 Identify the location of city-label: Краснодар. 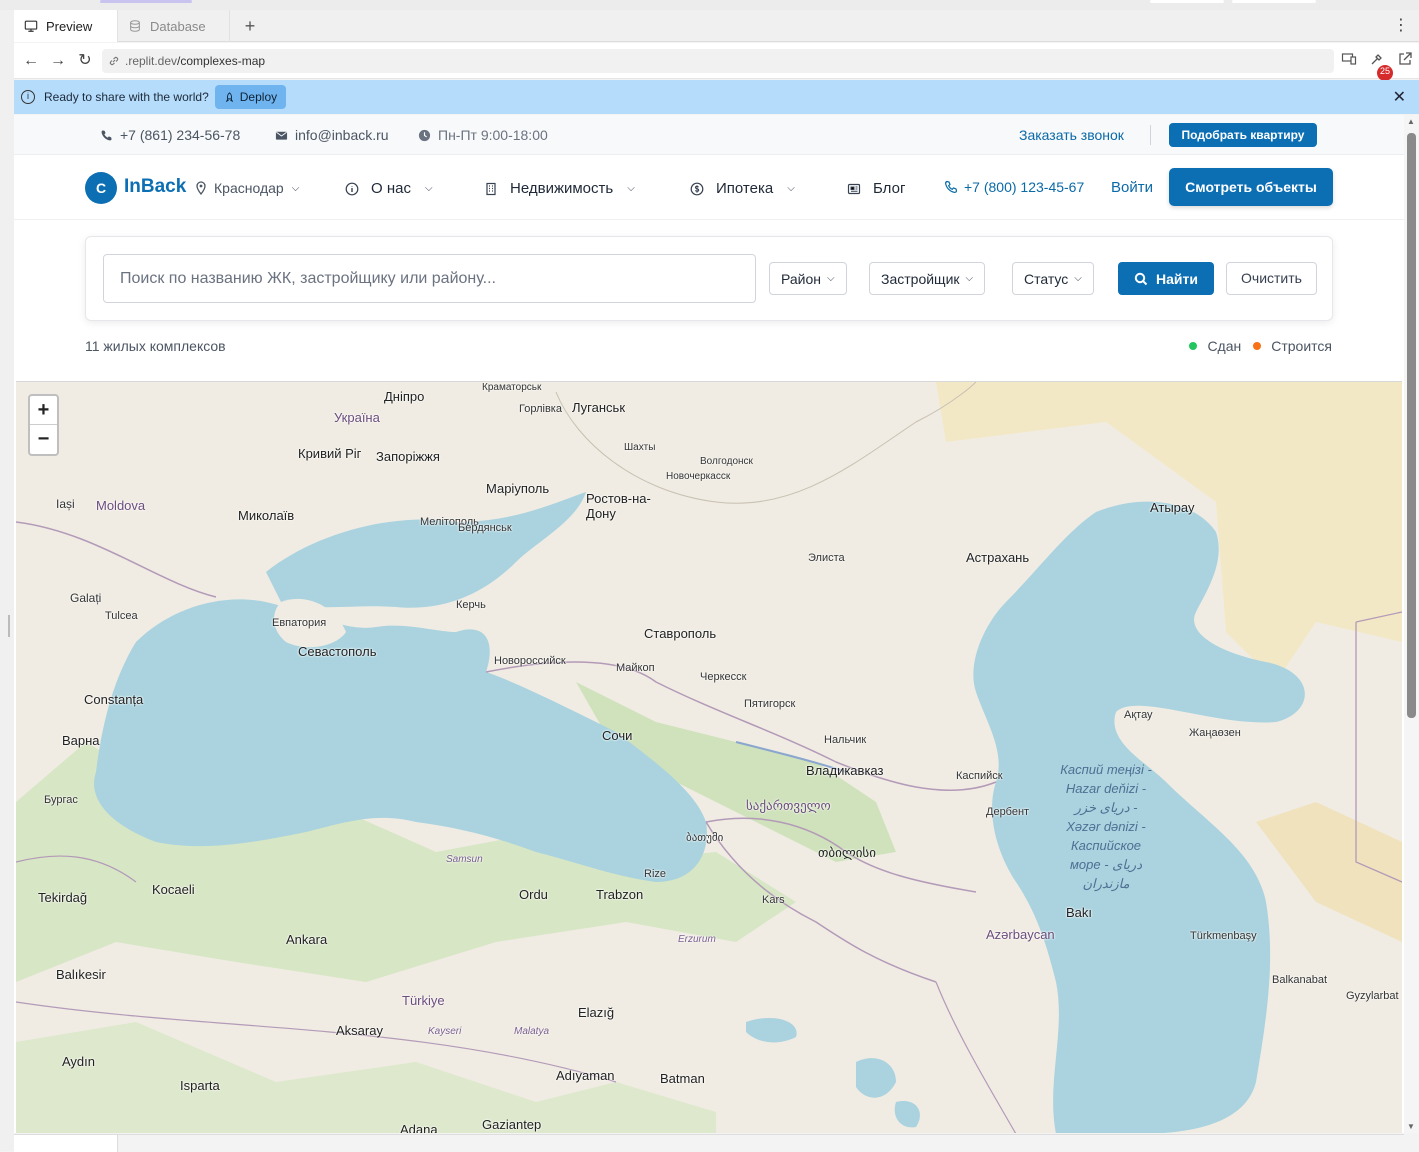
(249, 188).